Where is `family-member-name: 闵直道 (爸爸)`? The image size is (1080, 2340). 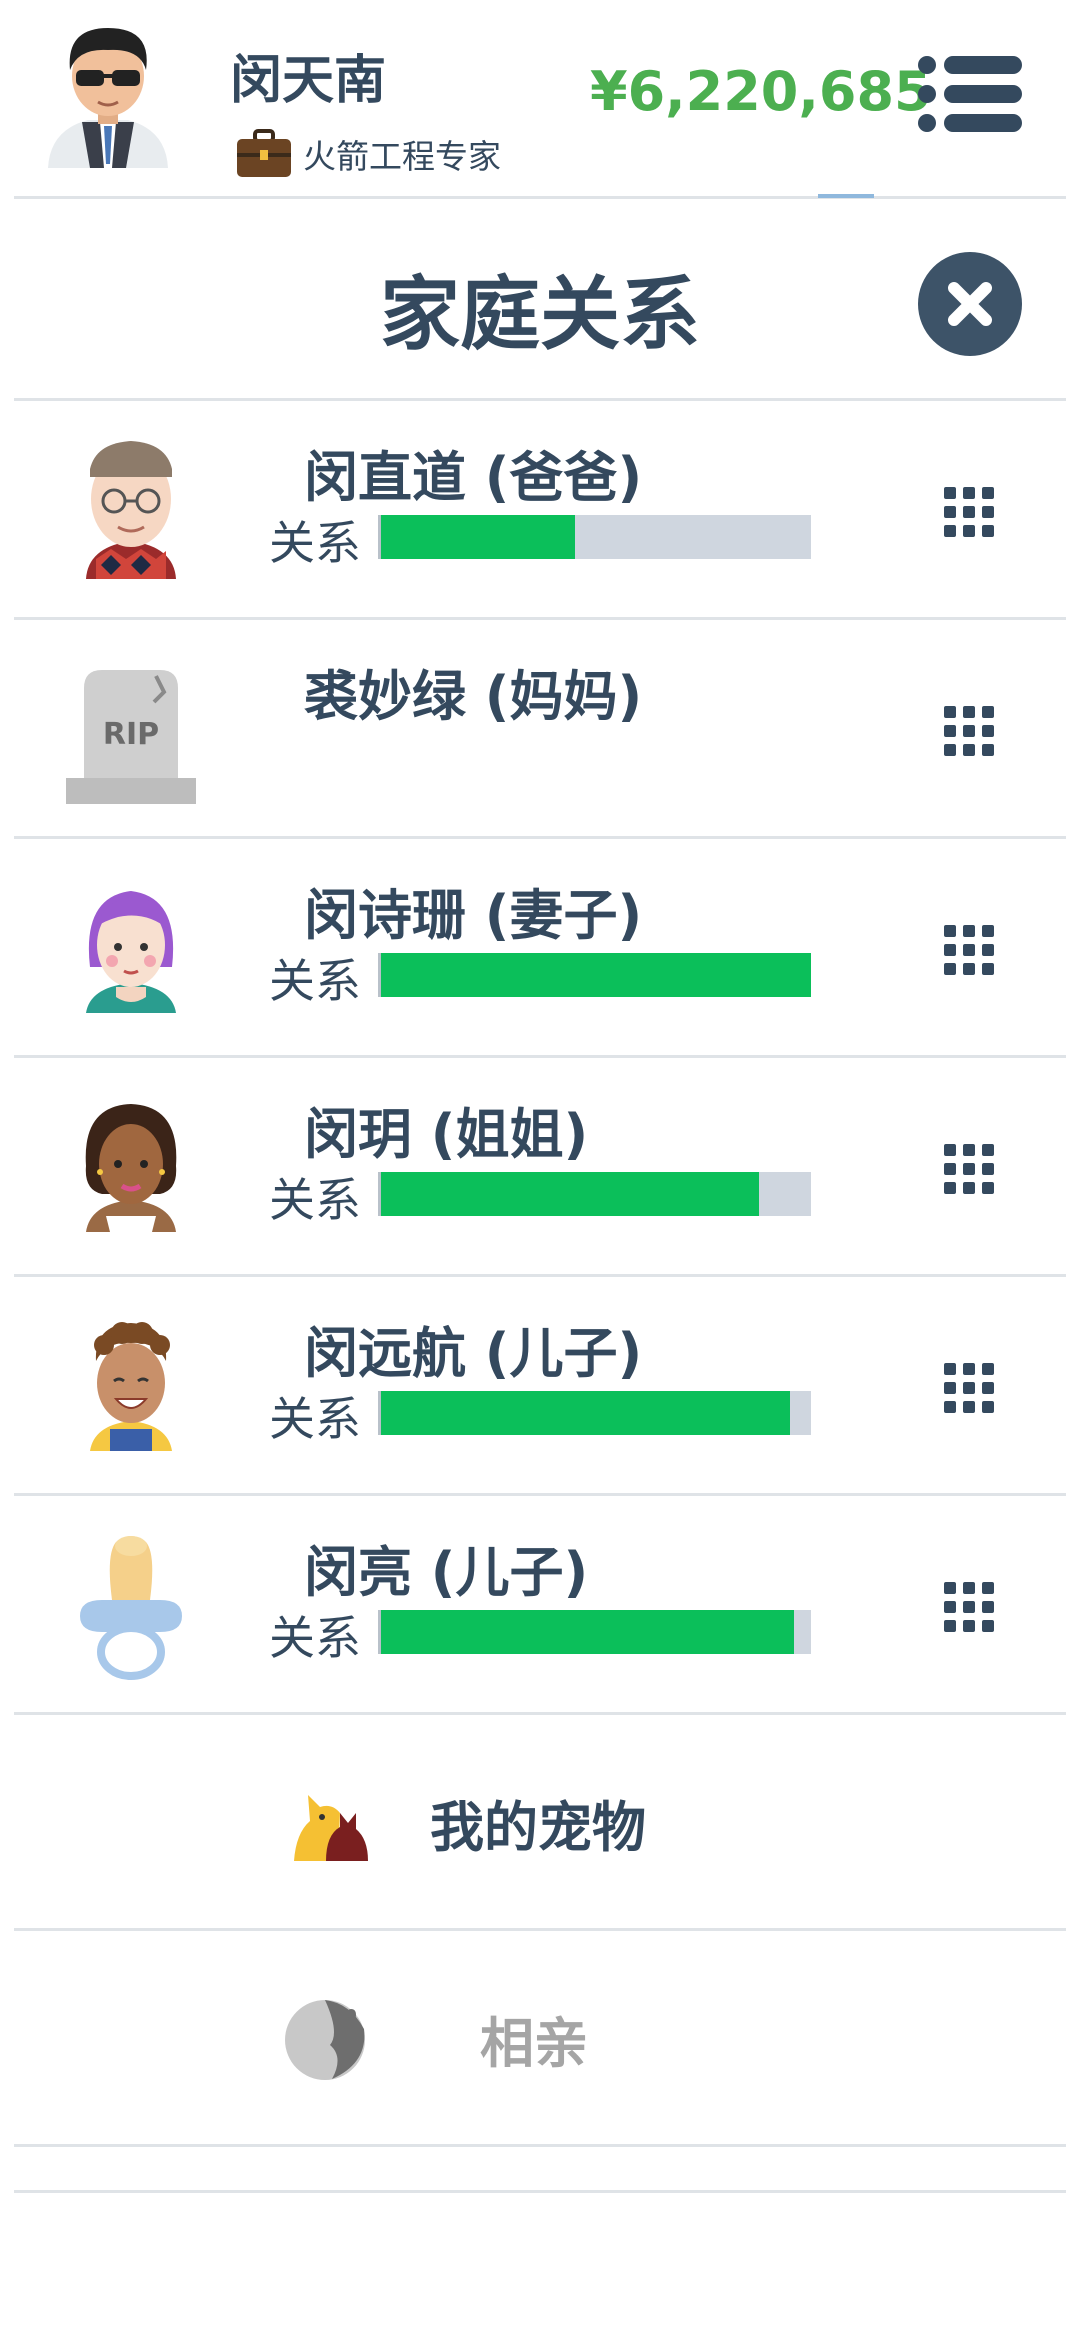 family-member-name: 闵直道 (爸爸) is located at coordinates (473, 477).